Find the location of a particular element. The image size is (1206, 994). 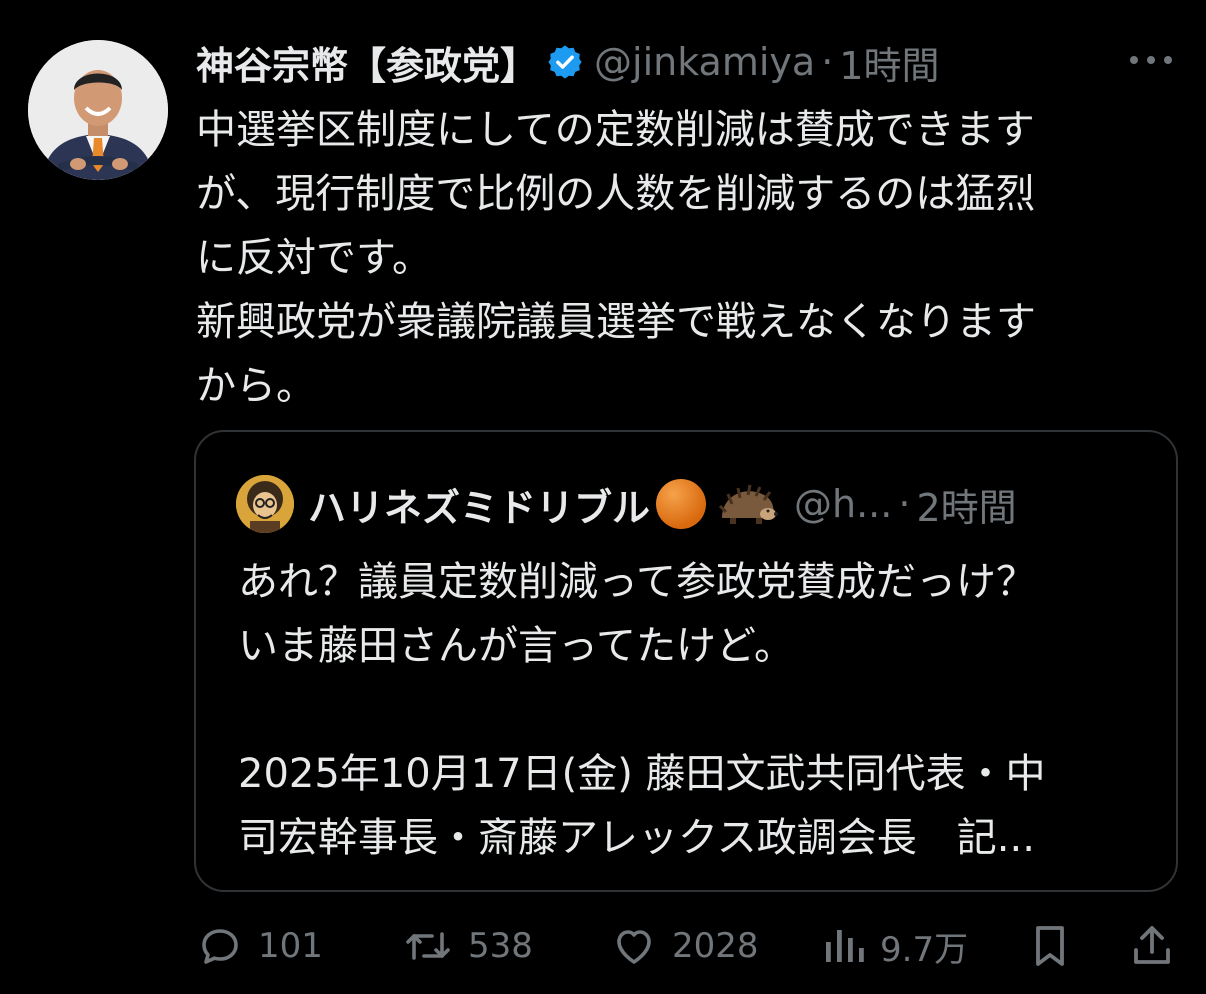

hedgehog-emoji-icon is located at coordinates (747, 504).